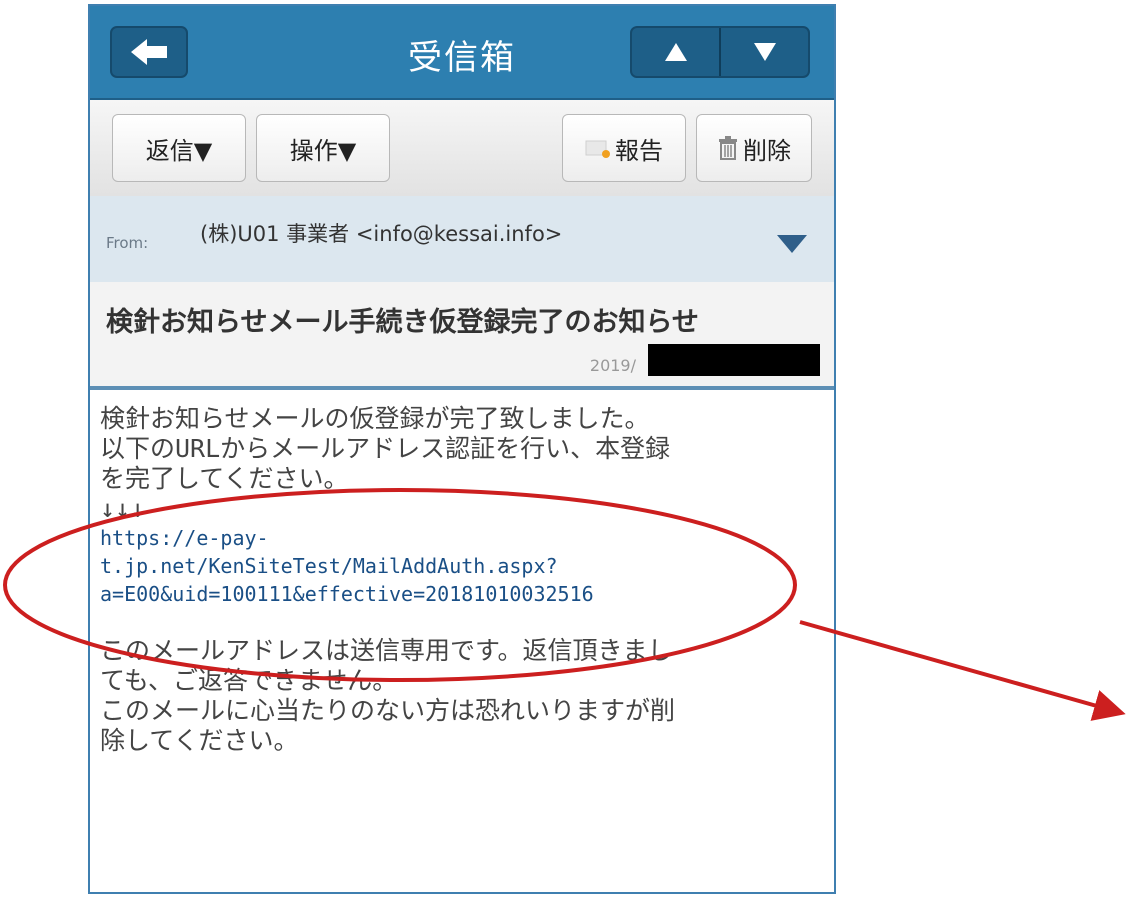 This screenshot has height=899, width=1135. I want to click on action-button-label: 操作▼, so click(323, 150).